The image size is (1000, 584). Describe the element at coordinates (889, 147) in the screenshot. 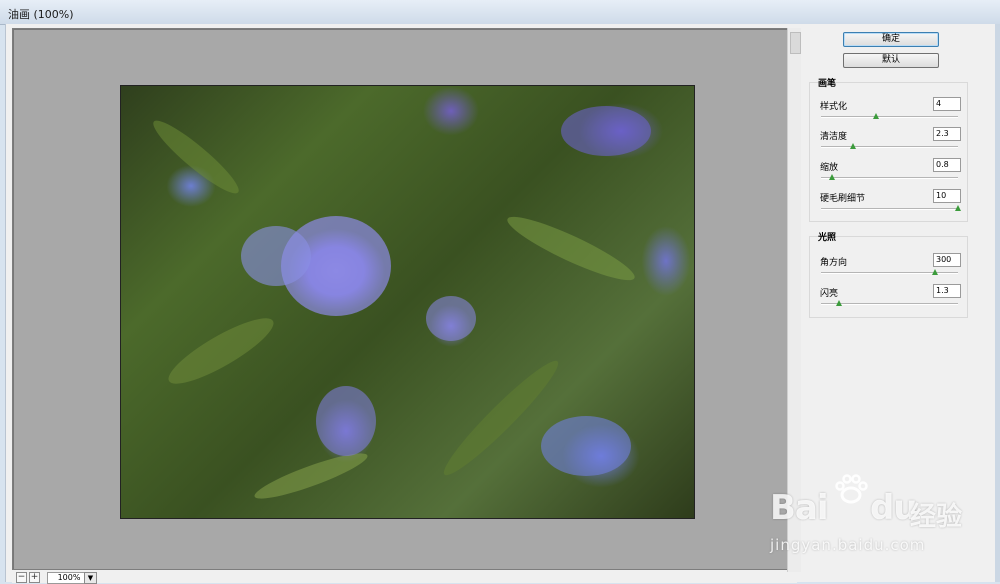

I see `cleanliness-slider` at that location.